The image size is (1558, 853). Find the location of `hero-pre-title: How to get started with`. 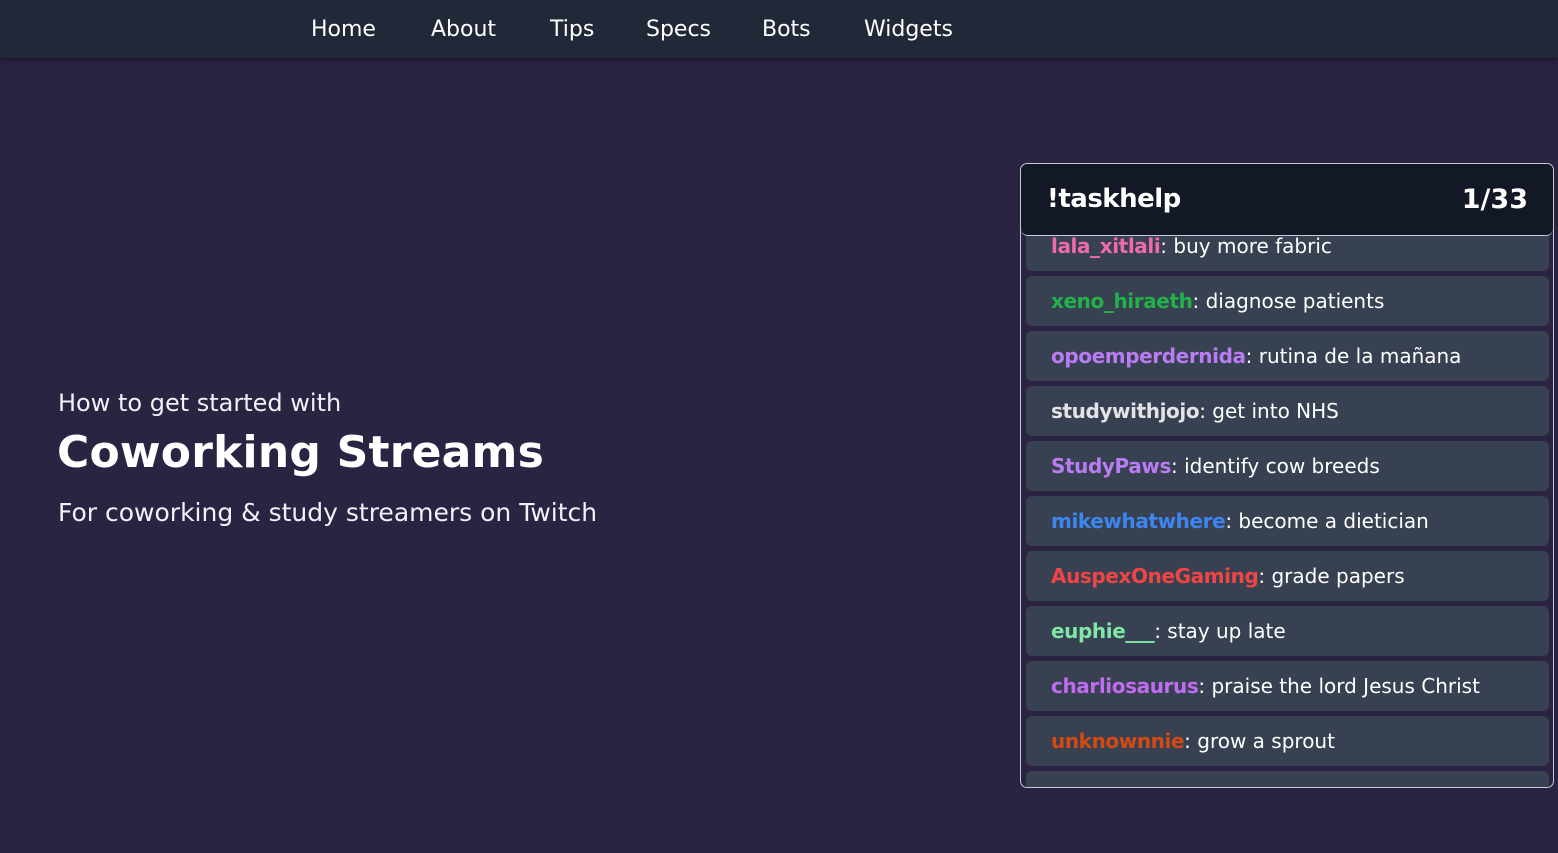

hero-pre-title: How to get started with is located at coordinates (200, 403).